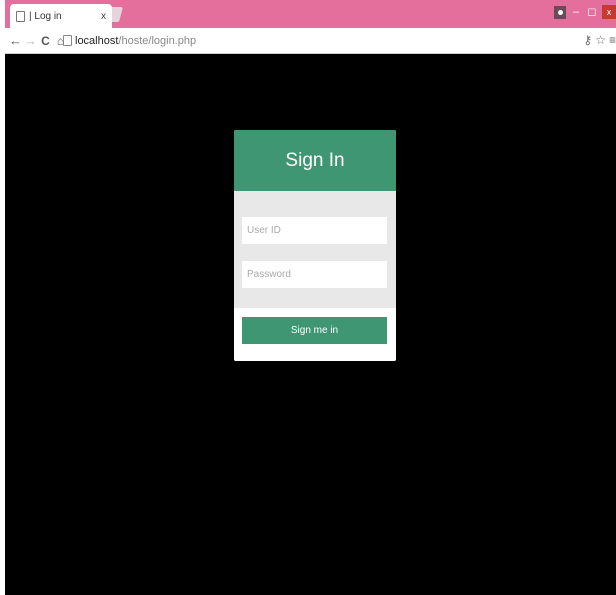  What do you see at coordinates (587, 40) in the screenshot?
I see `key-icon: ⚷` at bounding box center [587, 40].